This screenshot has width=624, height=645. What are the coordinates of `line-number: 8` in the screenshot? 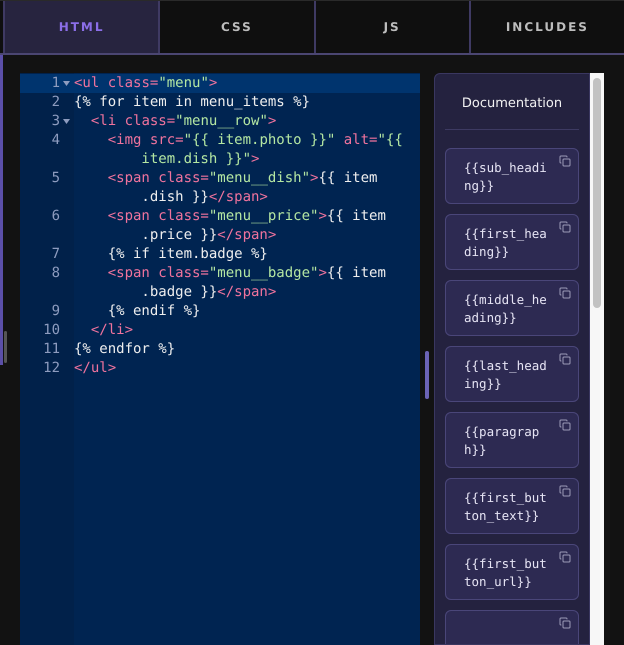 It's located at (56, 273).